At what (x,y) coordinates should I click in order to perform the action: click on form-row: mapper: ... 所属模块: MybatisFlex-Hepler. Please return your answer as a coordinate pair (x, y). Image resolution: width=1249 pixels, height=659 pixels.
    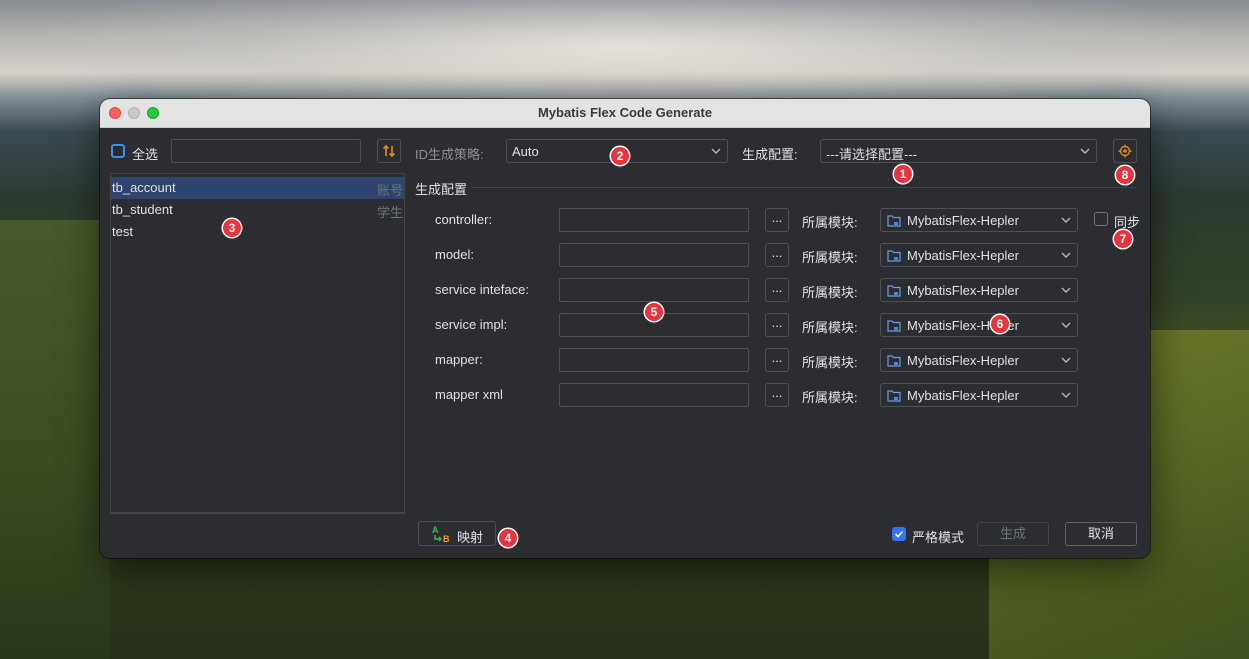
    Looking at the image, I should click on (625, 360).